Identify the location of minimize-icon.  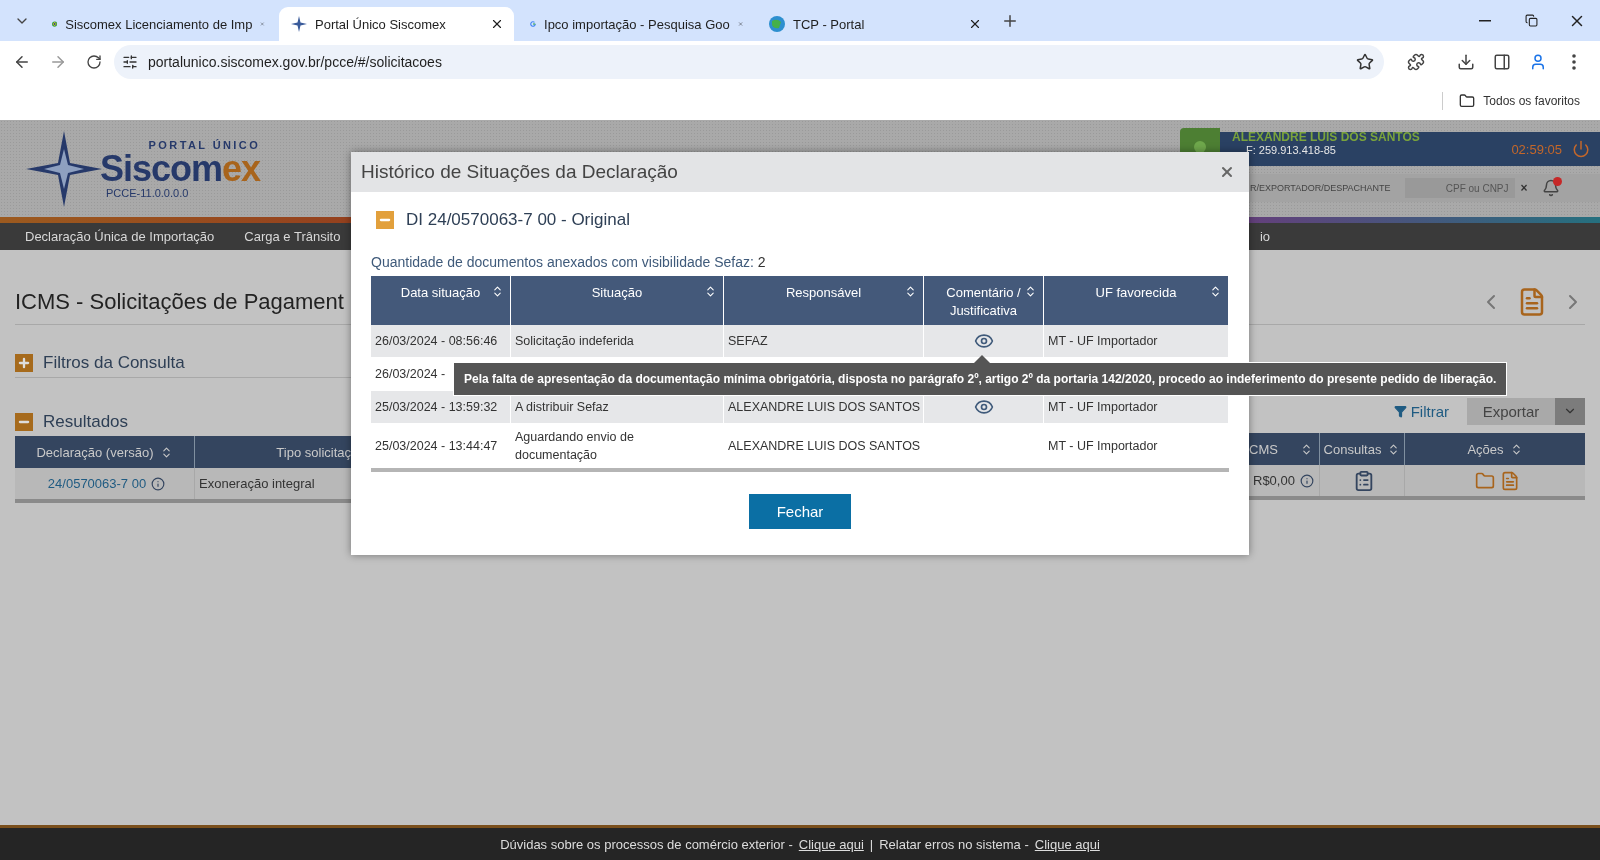
(1485, 20).